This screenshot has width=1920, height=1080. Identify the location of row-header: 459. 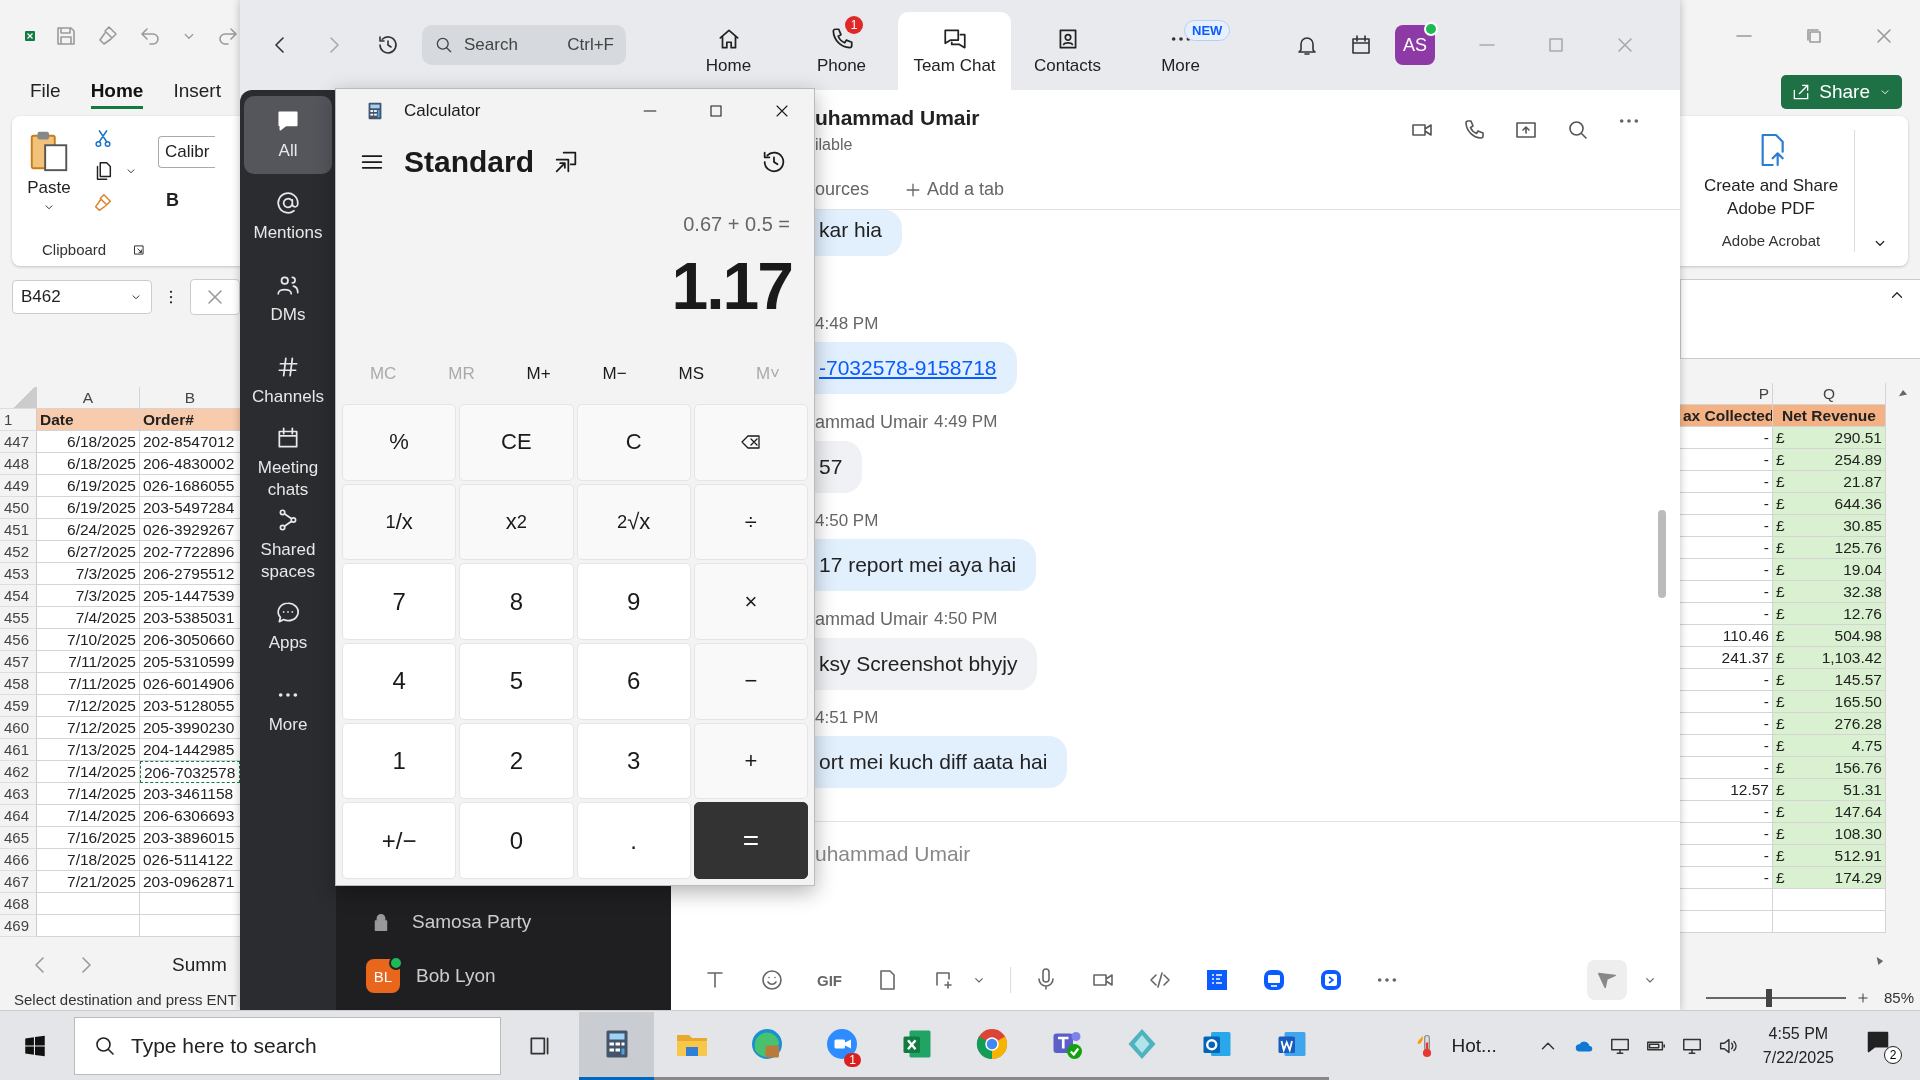
(18, 706).